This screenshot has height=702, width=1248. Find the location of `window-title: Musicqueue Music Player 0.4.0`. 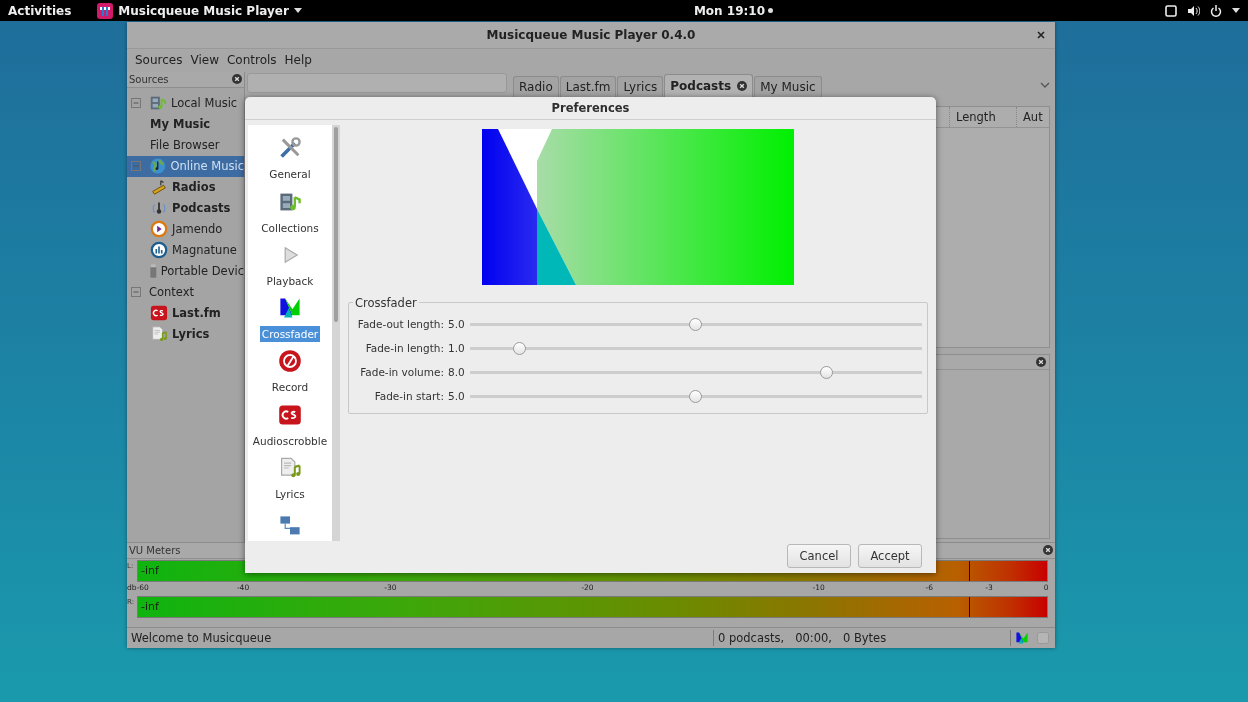

window-title: Musicqueue Music Player 0.4.0 is located at coordinates (591, 34).